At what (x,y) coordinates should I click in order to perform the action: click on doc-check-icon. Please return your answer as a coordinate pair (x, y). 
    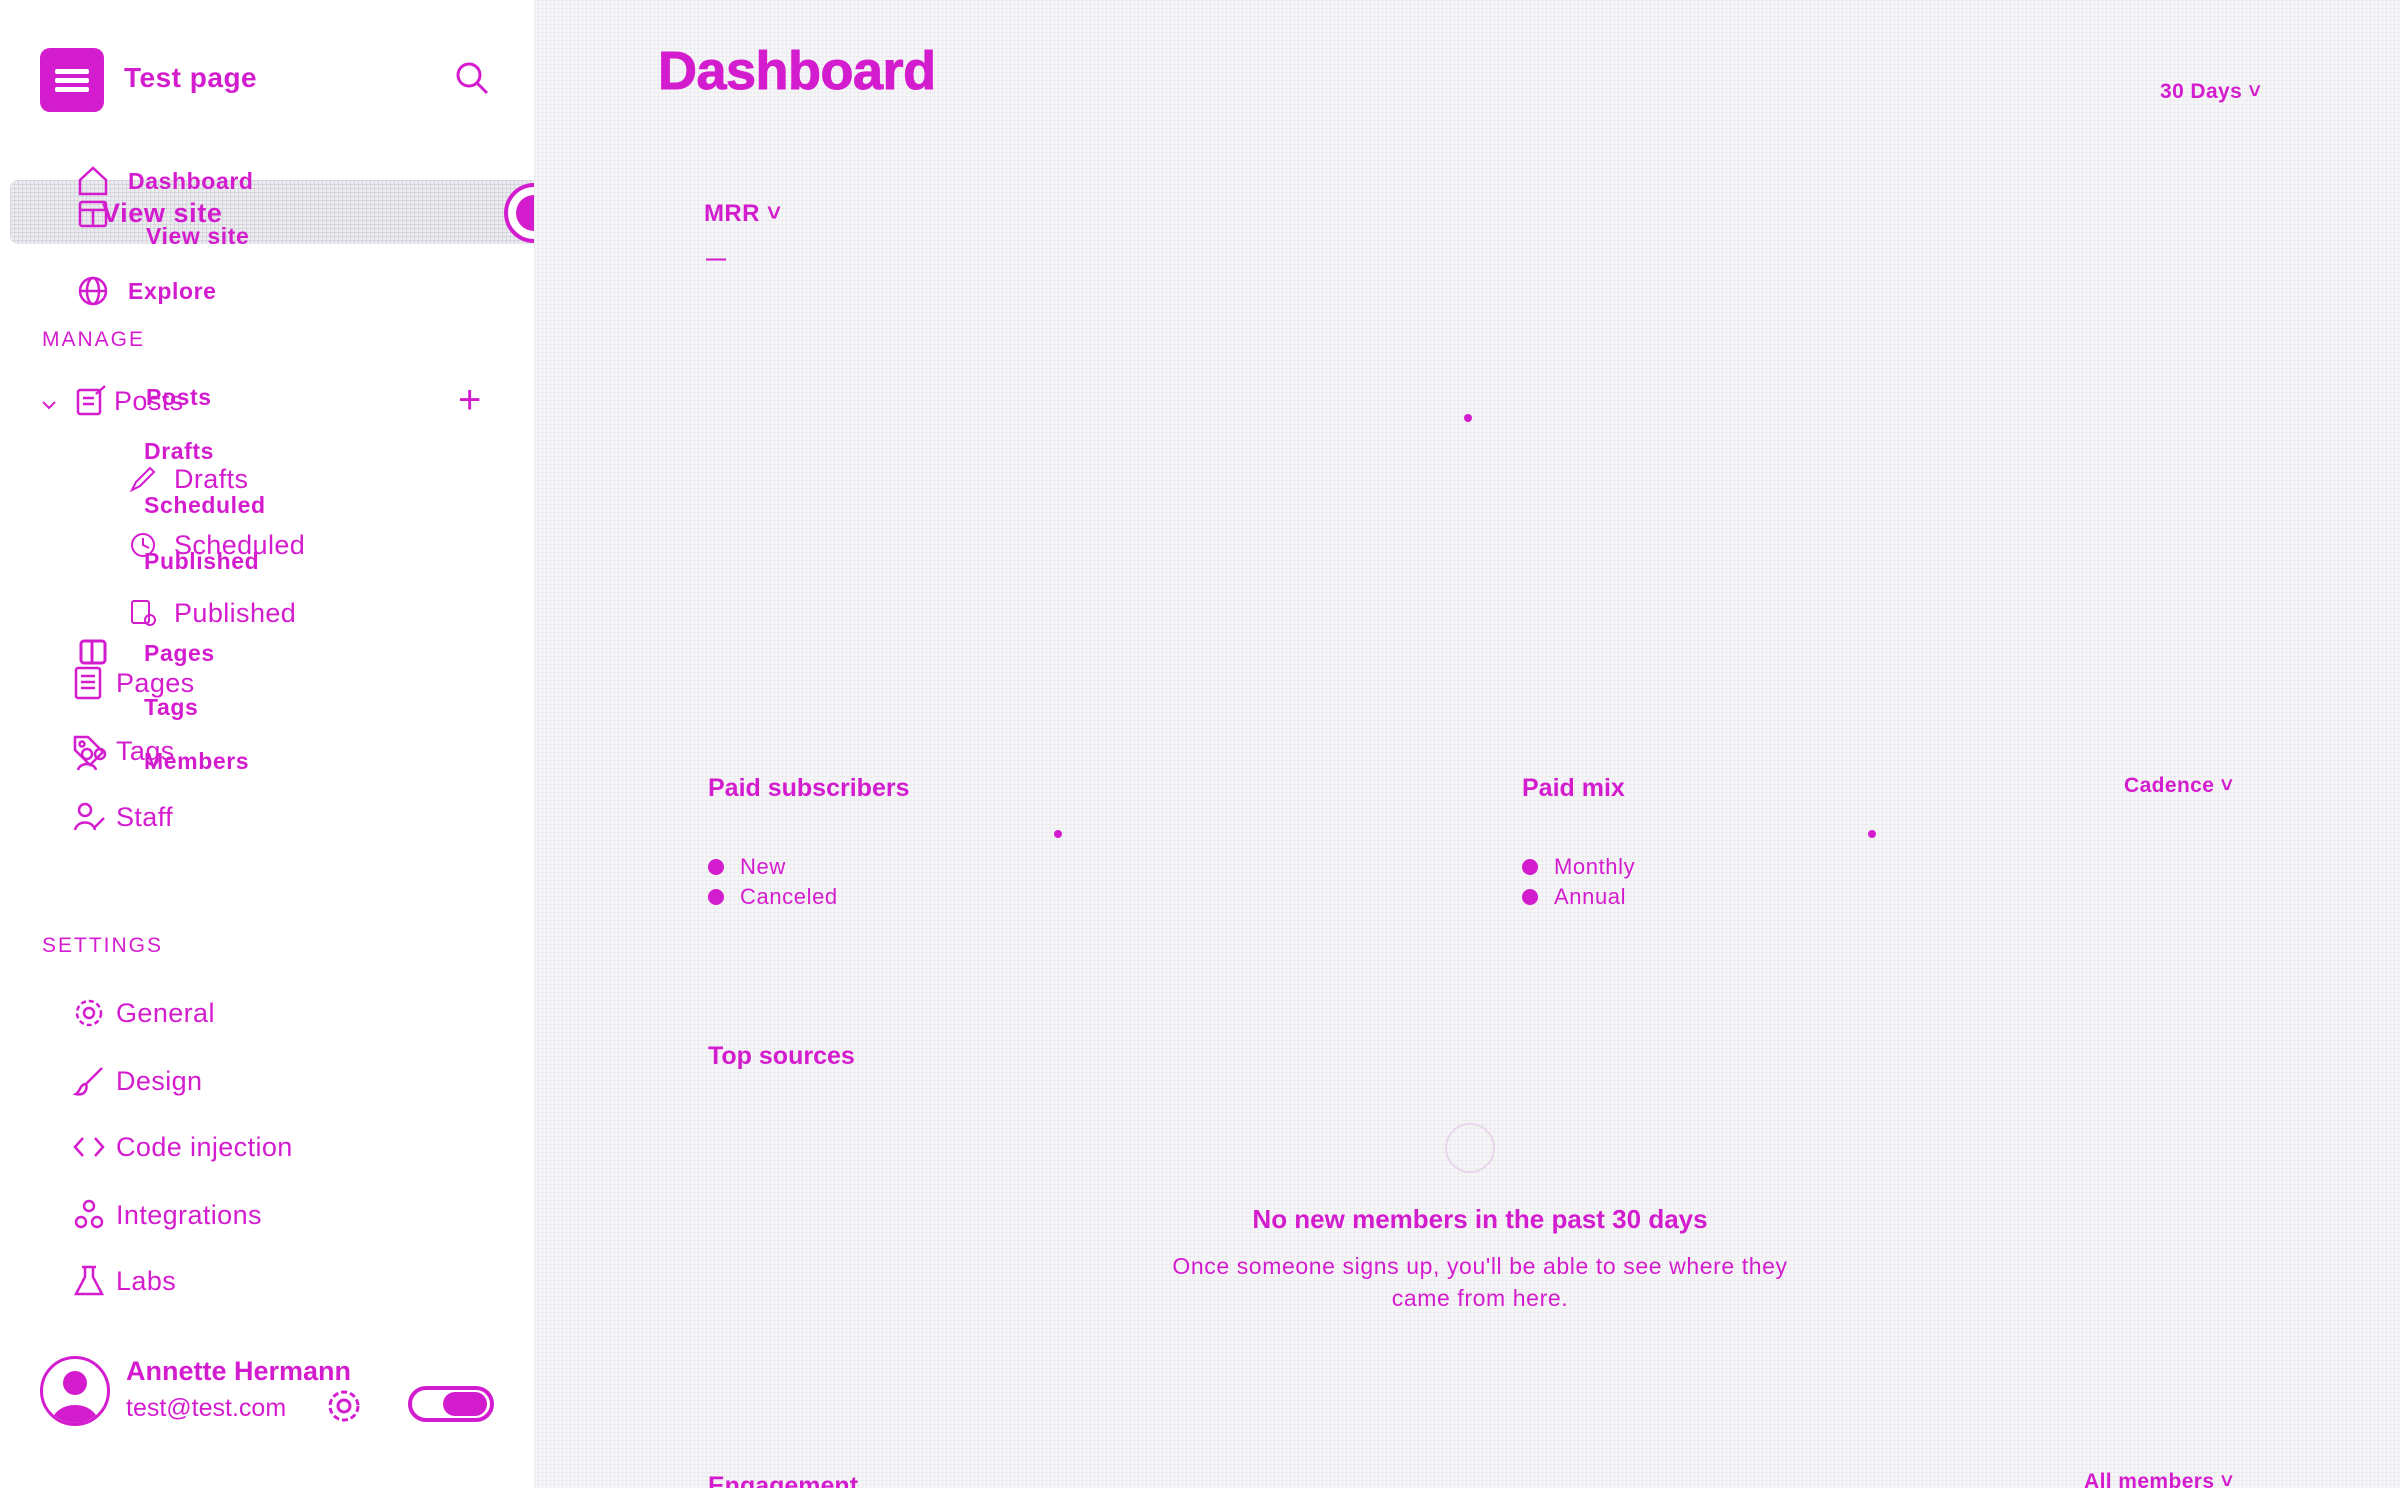
    Looking at the image, I should click on (143, 613).